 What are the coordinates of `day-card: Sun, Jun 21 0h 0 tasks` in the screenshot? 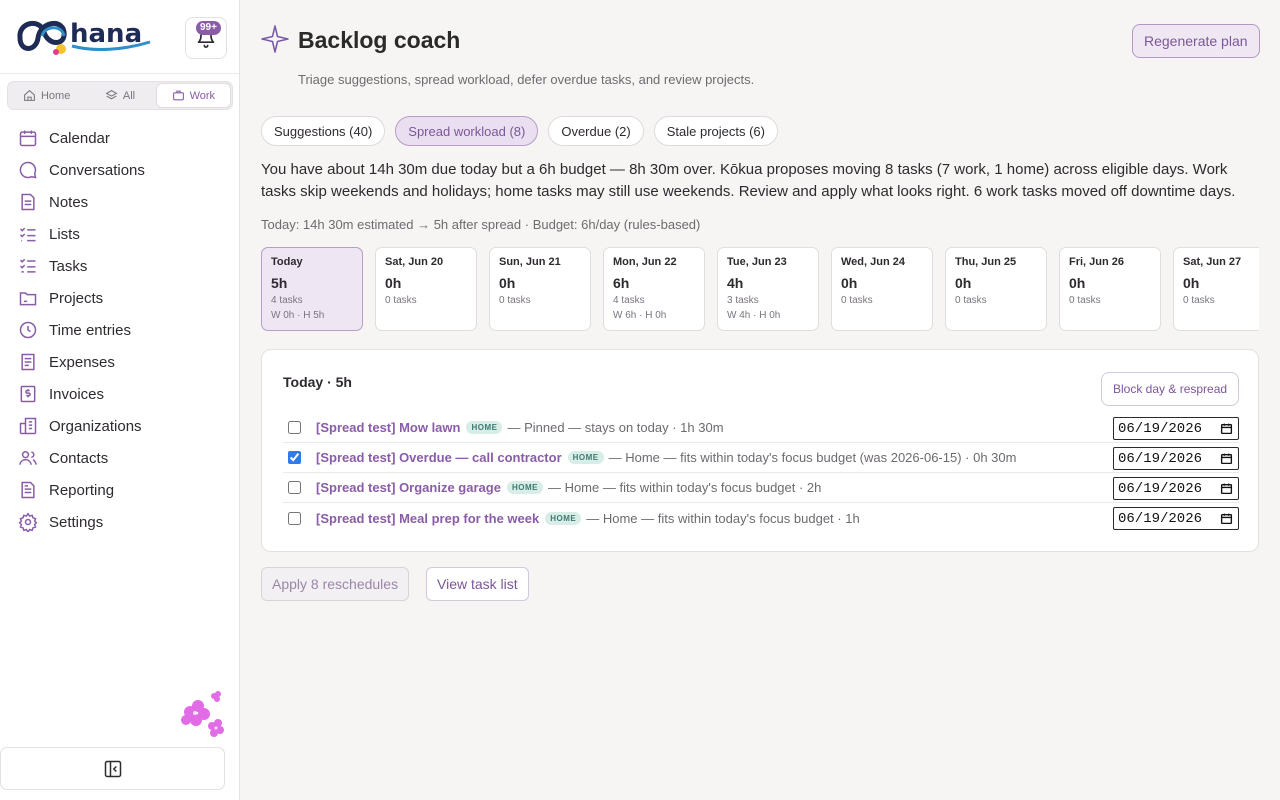 It's located at (540, 289).